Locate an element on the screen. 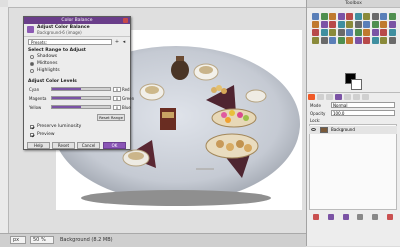  presets-row: Presets: + ◂ is located at coordinates (77, 42).